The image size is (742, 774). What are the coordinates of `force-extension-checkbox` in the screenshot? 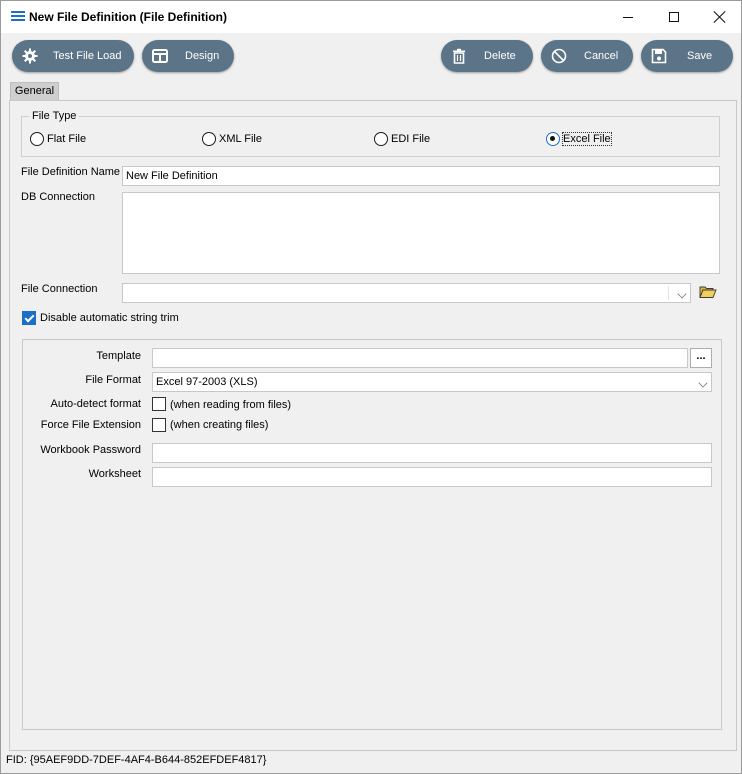 It's located at (159, 425).